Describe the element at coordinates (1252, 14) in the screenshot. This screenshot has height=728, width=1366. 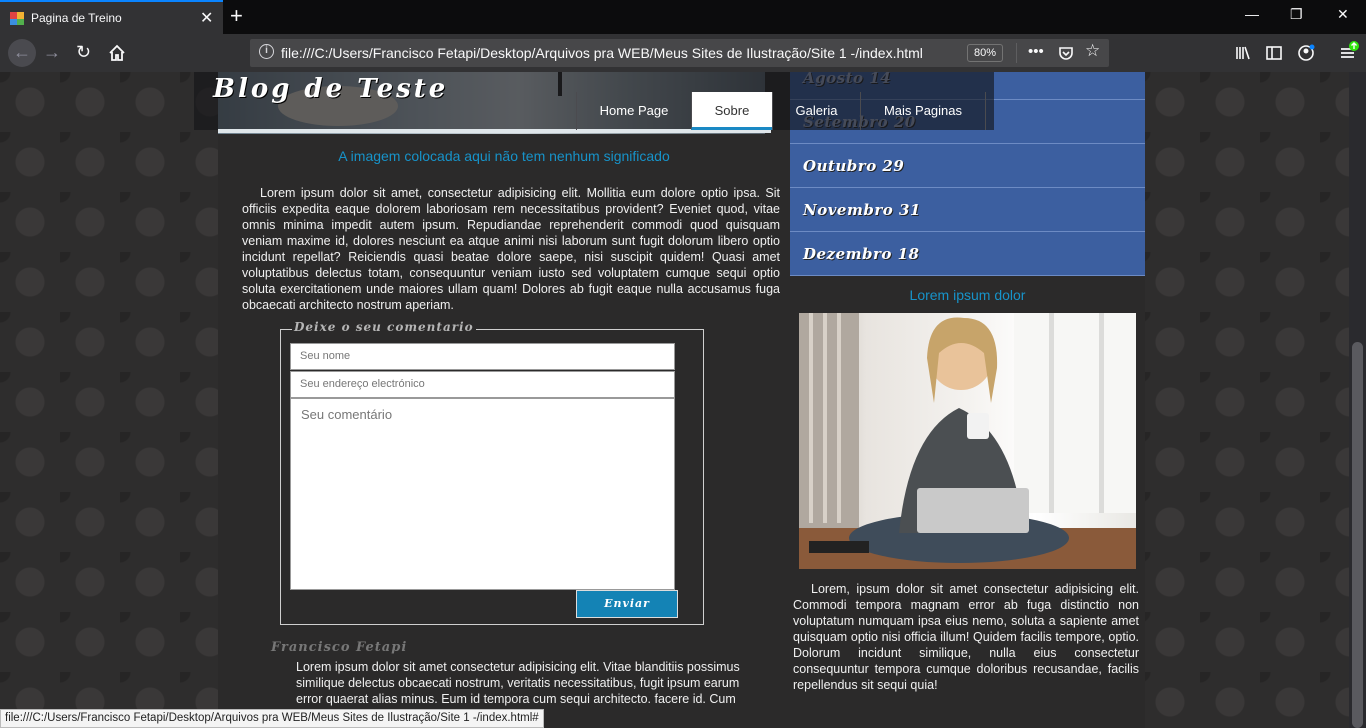
I see `minimize-icon: —` at that location.